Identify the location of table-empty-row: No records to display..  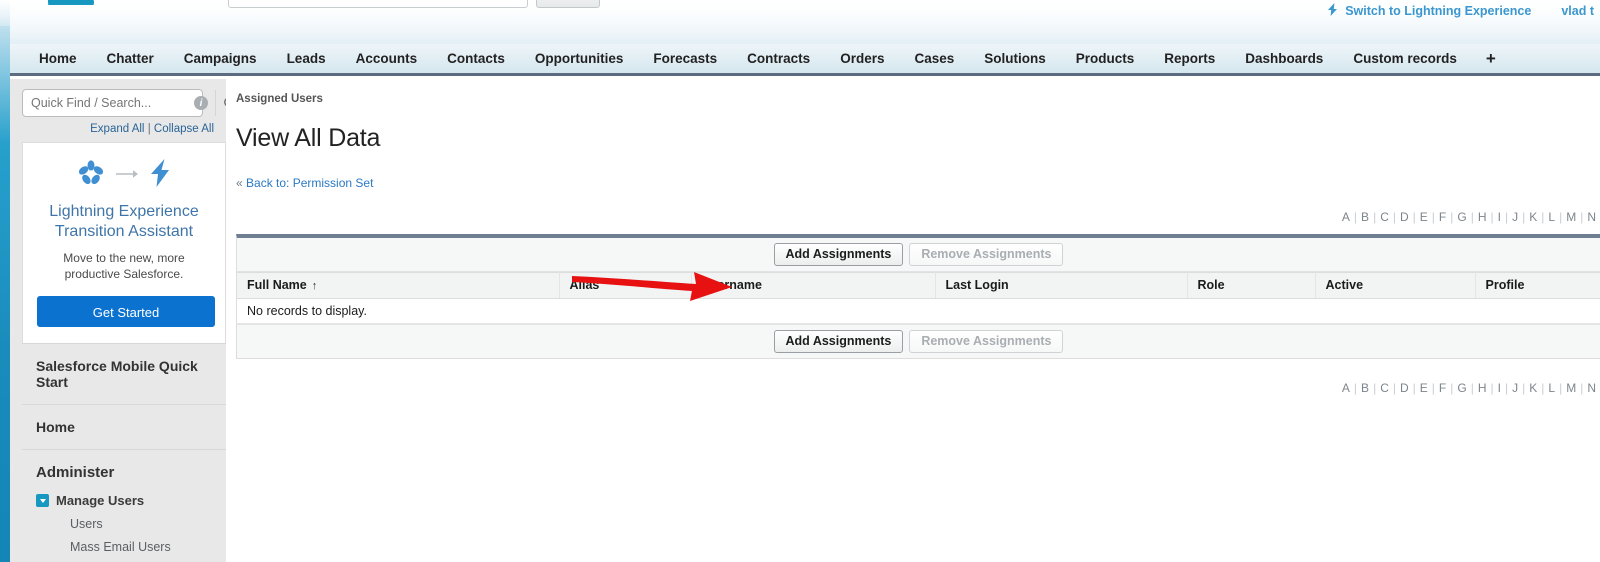
(918, 311).